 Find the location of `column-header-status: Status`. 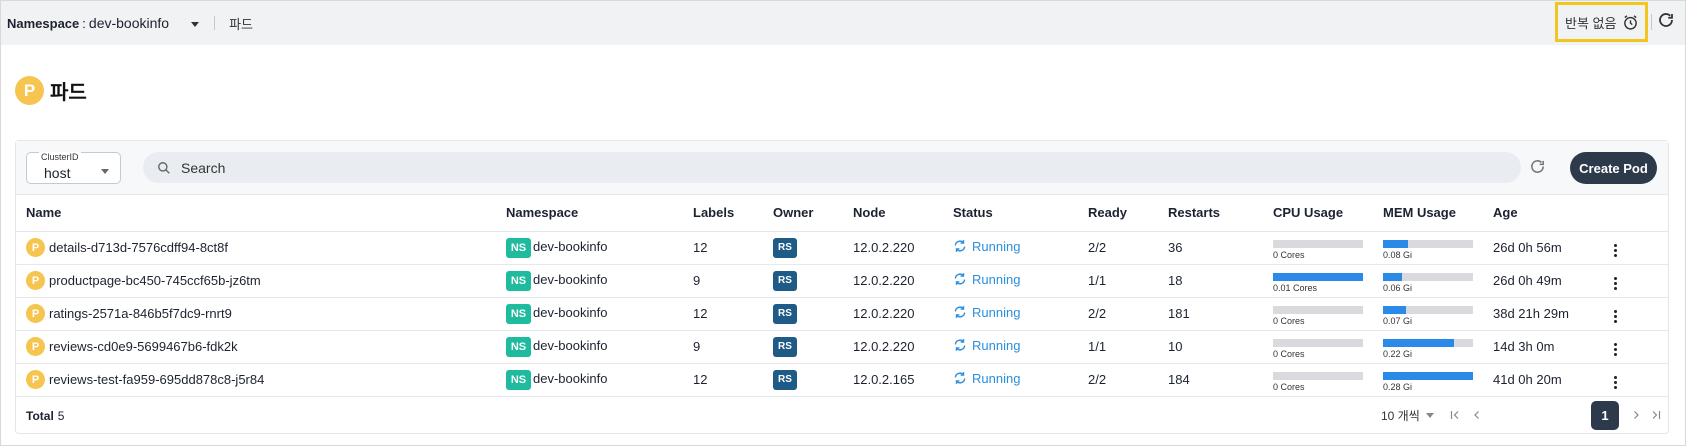

column-header-status: Status is located at coordinates (1010, 213).